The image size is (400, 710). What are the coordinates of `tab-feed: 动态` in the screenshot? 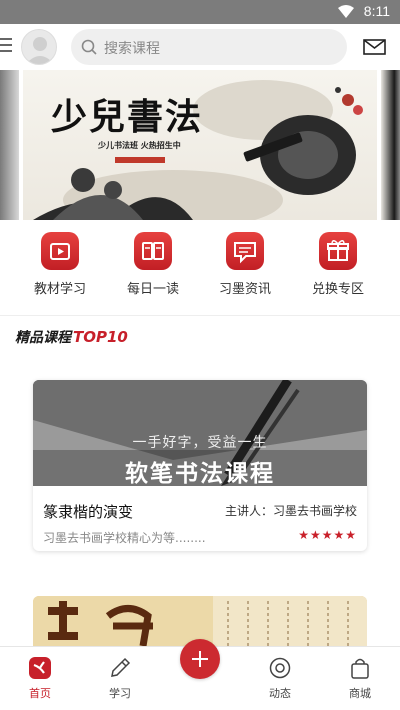 It's located at (280, 678).